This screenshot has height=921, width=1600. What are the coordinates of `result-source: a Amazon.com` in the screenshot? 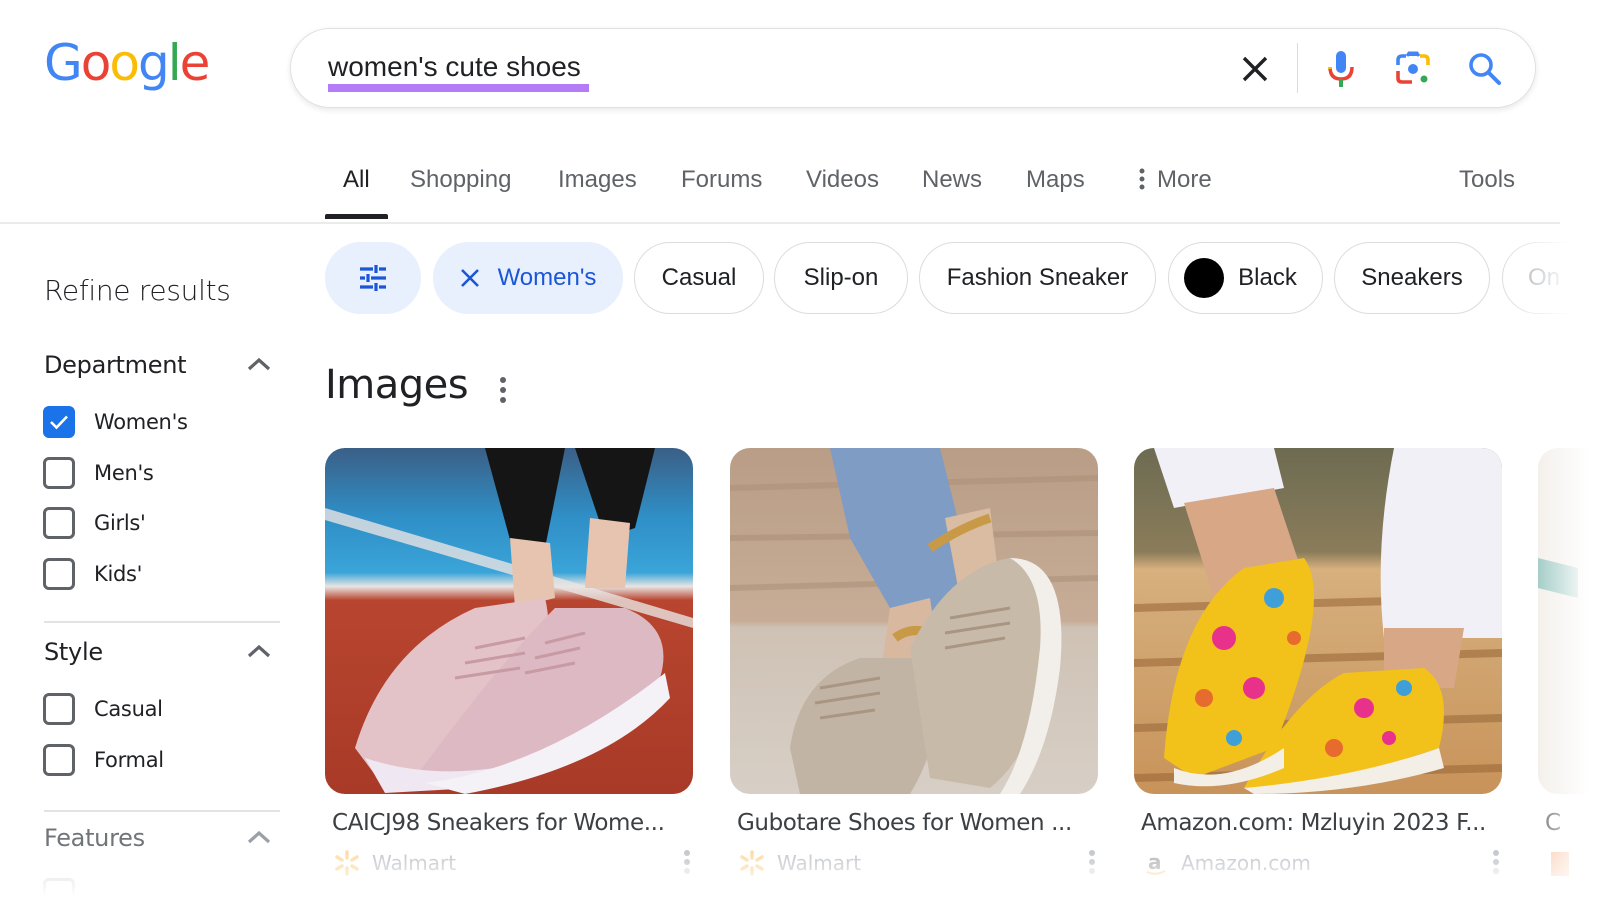 It's located at (1226, 863).